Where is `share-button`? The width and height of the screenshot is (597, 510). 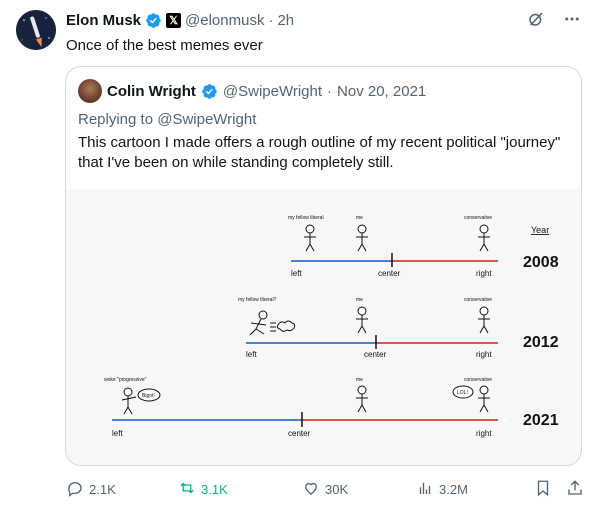 share-button is located at coordinates (575, 489).